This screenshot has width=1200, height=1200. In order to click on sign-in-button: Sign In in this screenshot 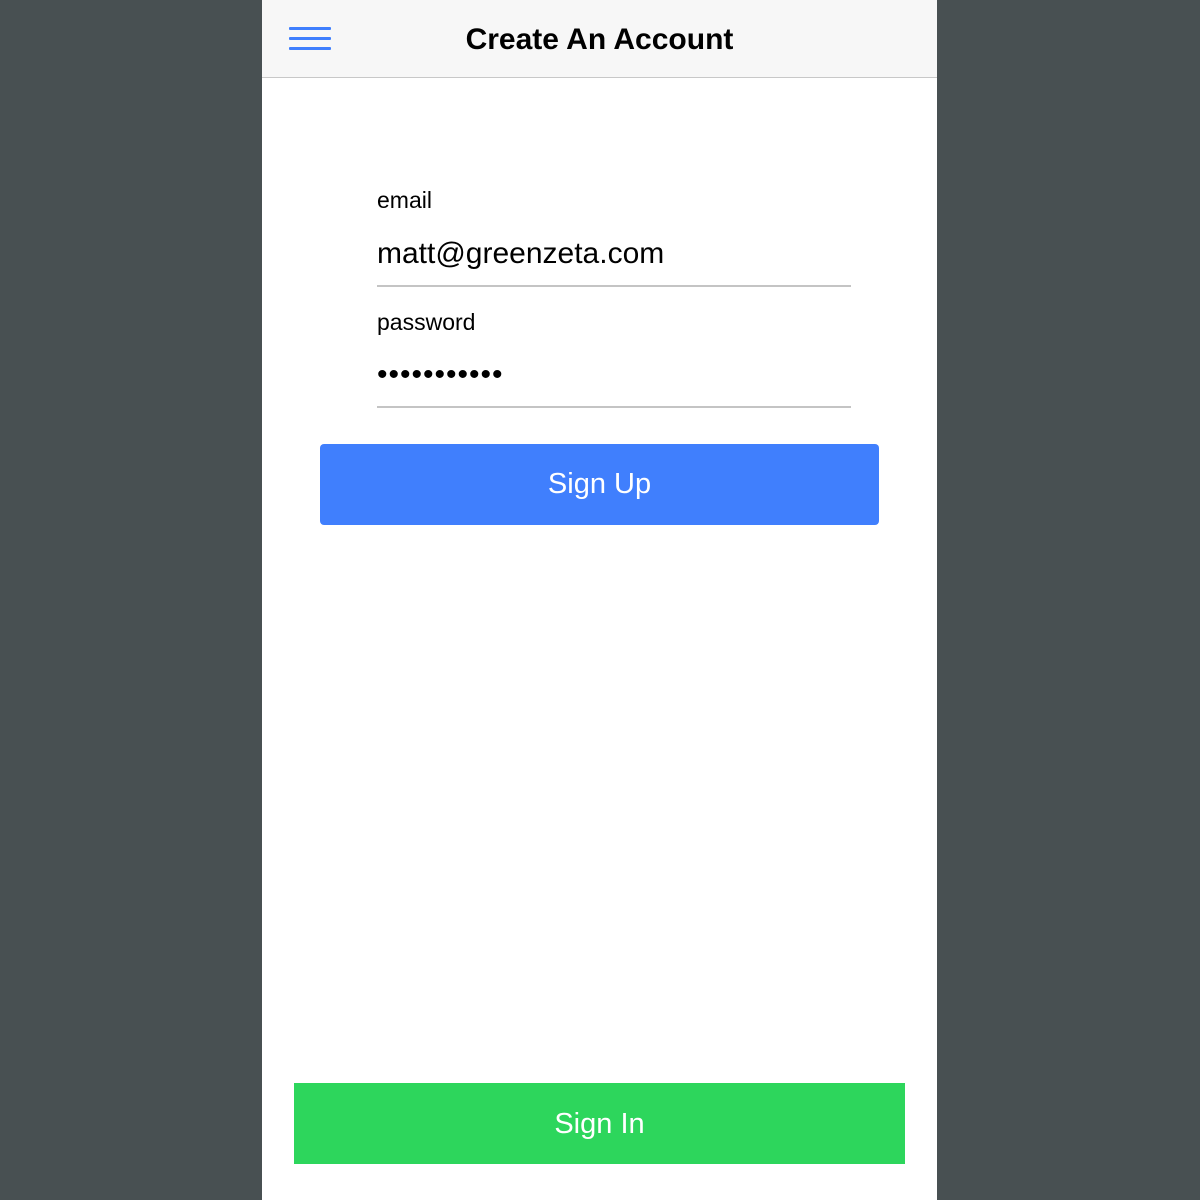, I will do `click(599, 1123)`.